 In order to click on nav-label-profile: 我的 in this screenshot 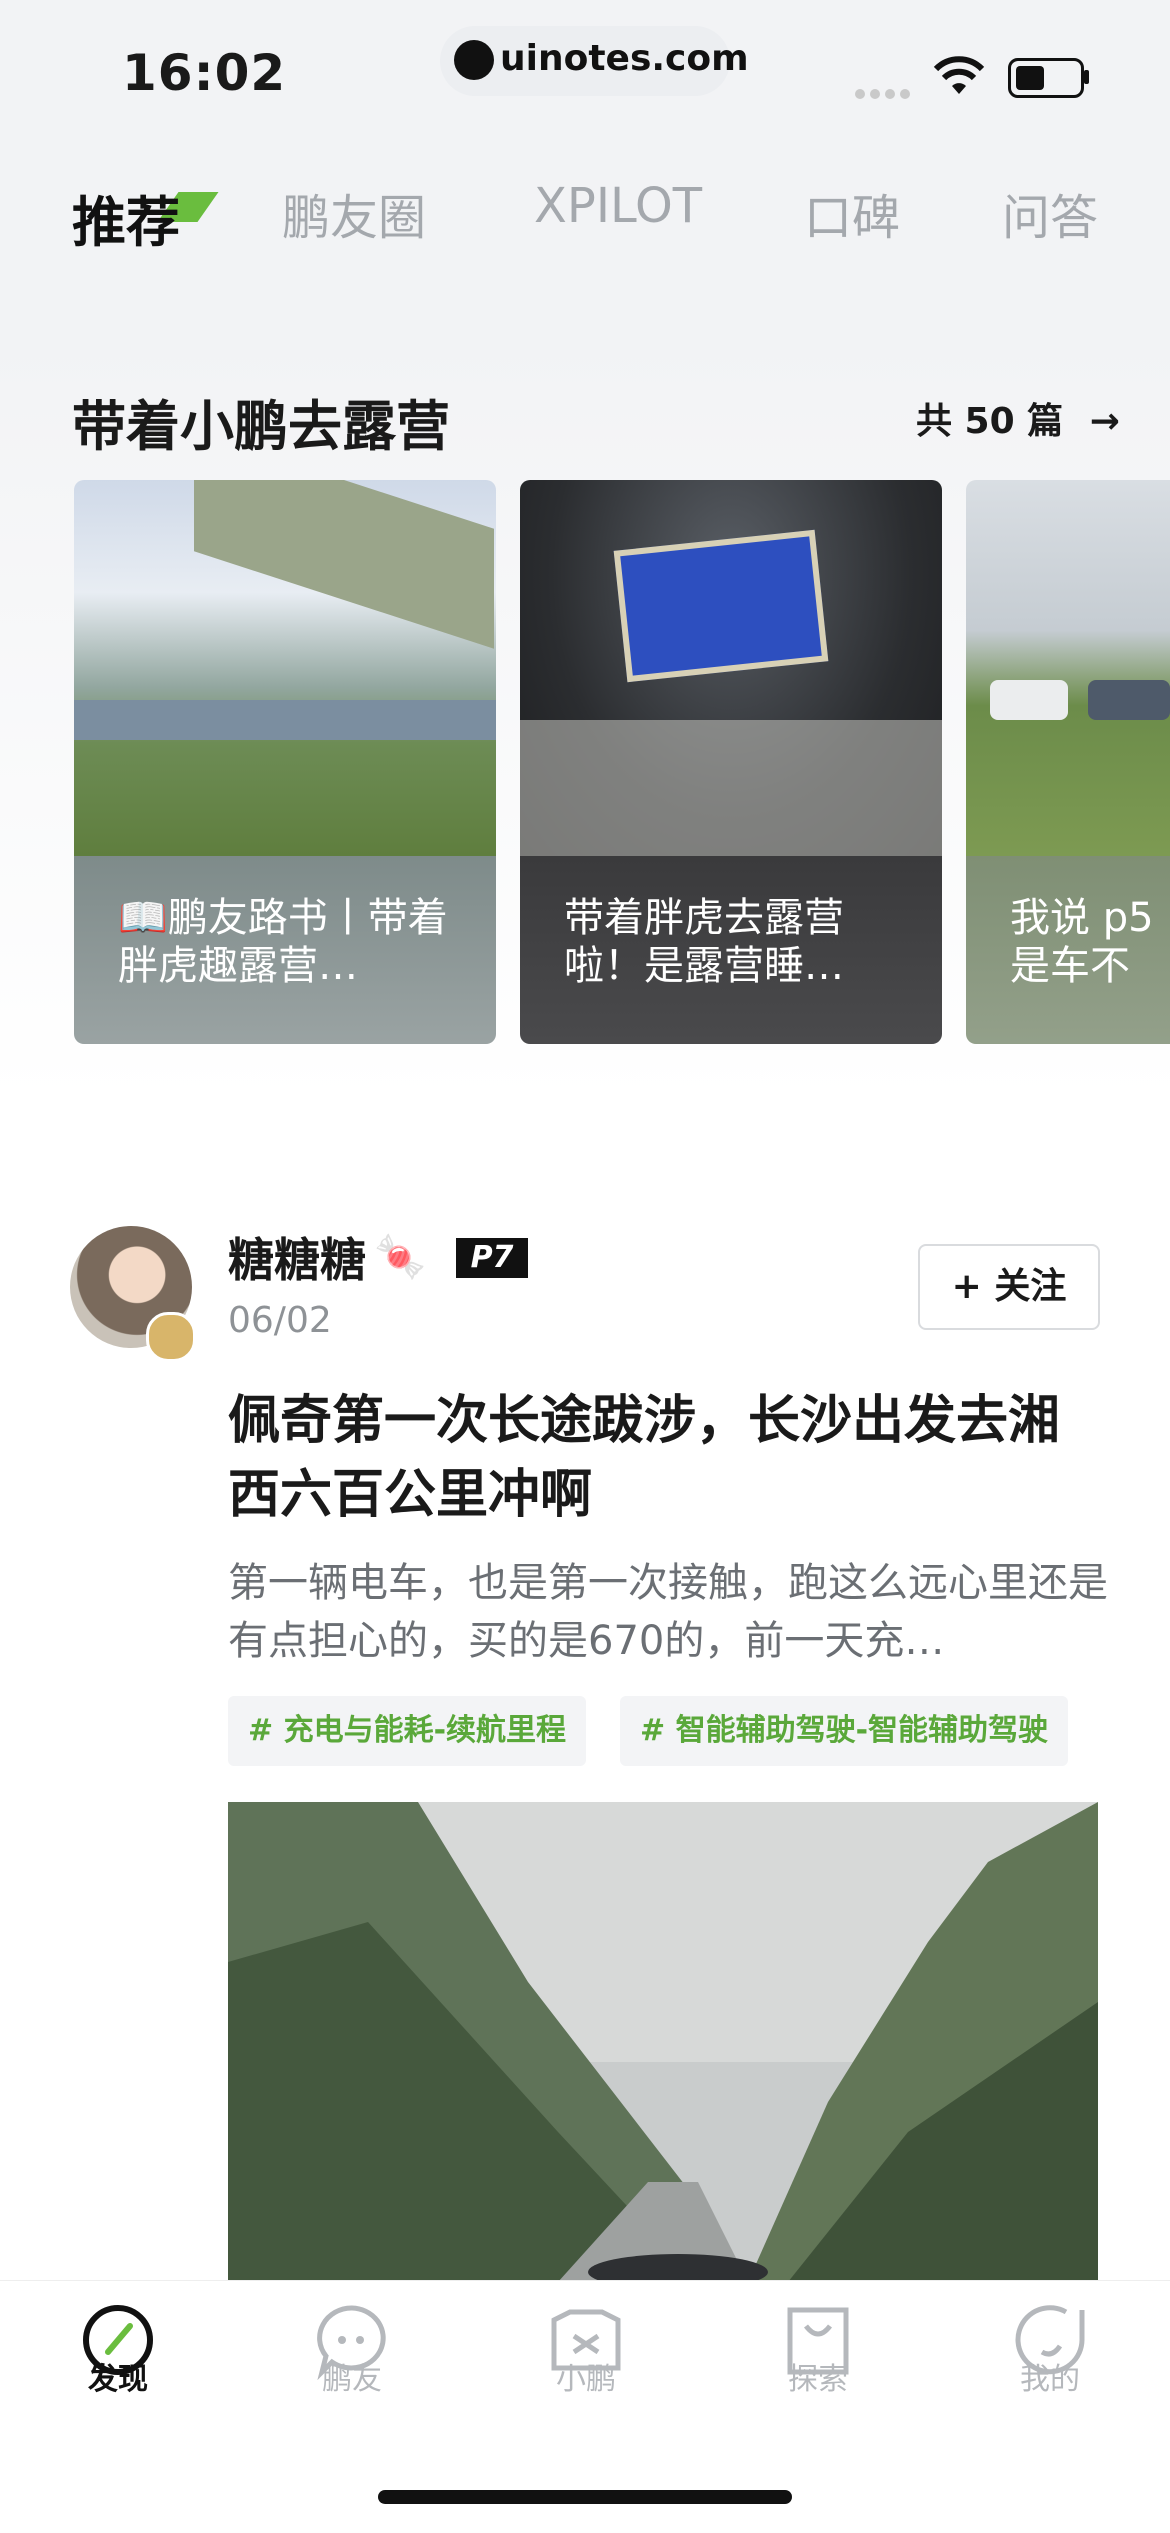, I will do `click(1050, 2379)`.